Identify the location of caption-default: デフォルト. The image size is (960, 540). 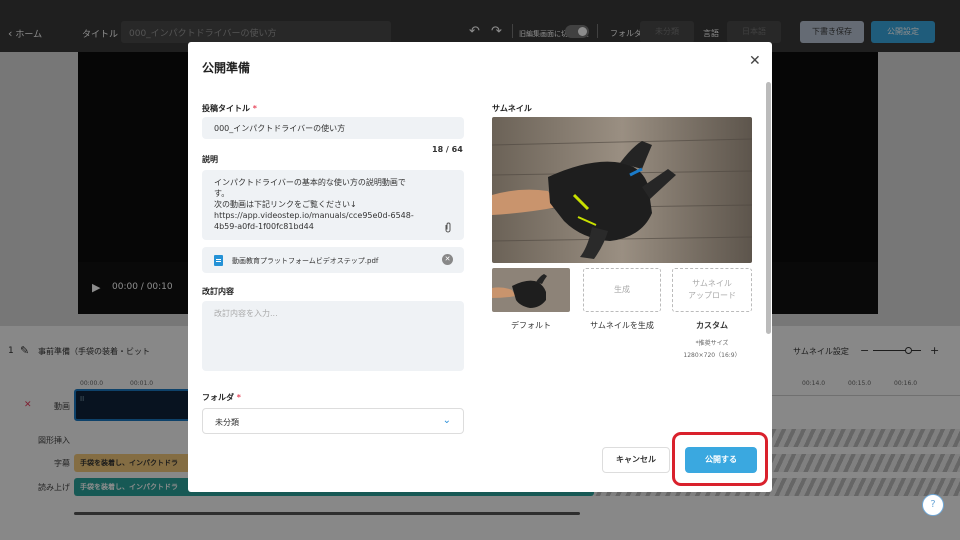
(531, 325).